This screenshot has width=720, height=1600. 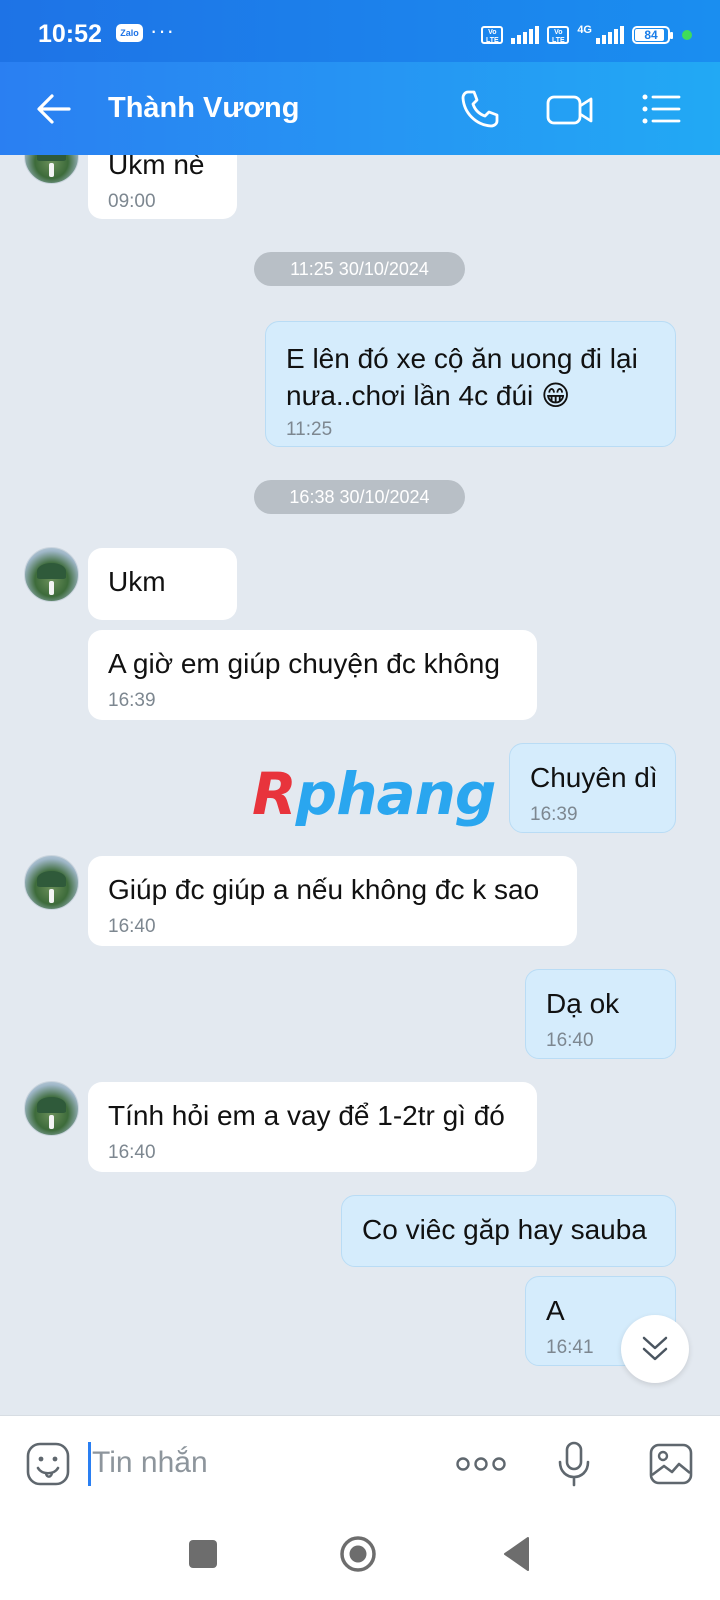 I want to click on status-indicators: Vo LTE Vo LTE 4G 84, so click(x=586, y=35).